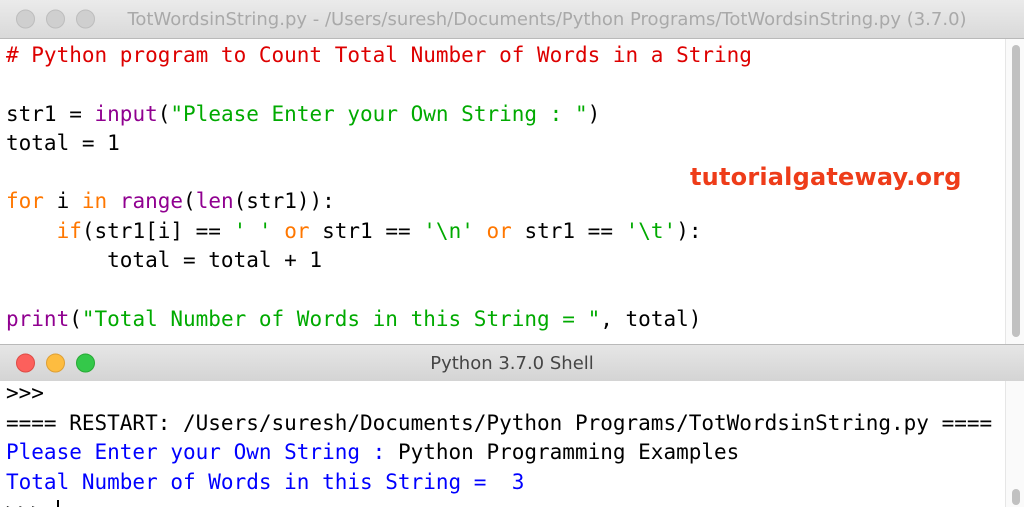 The image size is (1024, 507). I want to click on code-token: (str1)):, so click(284, 201).